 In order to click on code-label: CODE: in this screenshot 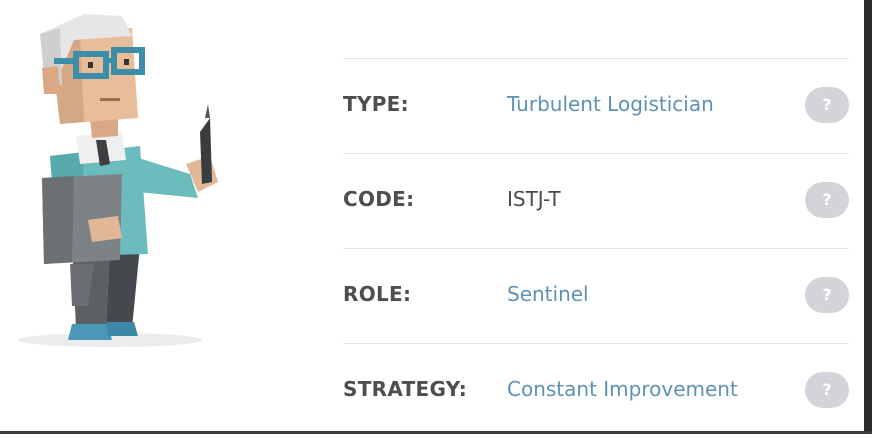, I will do `click(379, 199)`.